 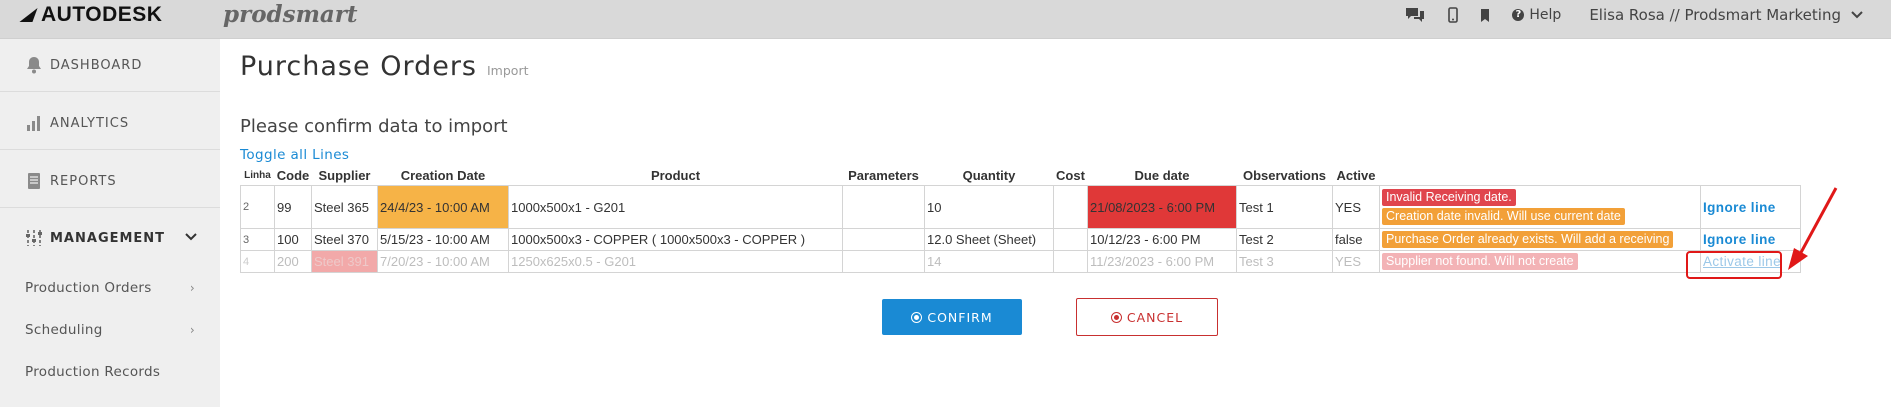 What do you see at coordinates (1480, 261) in the screenshot?
I see `error-badge: Supplier not found. Will not create` at bounding box center [1480, 261].